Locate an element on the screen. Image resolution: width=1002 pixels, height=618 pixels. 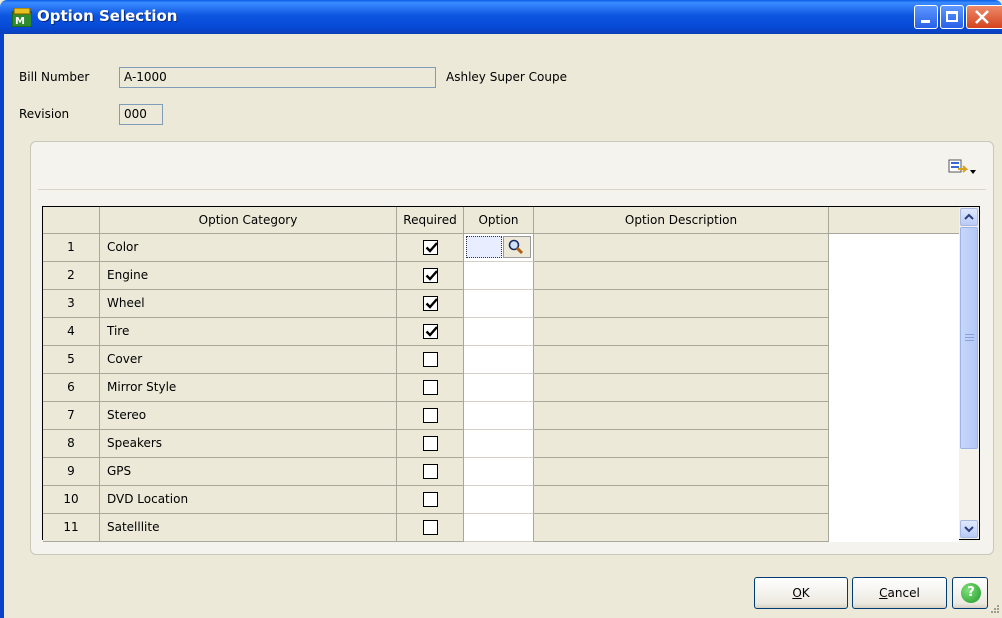
option-category-cell: Tire is located at coordinates (248, 332).